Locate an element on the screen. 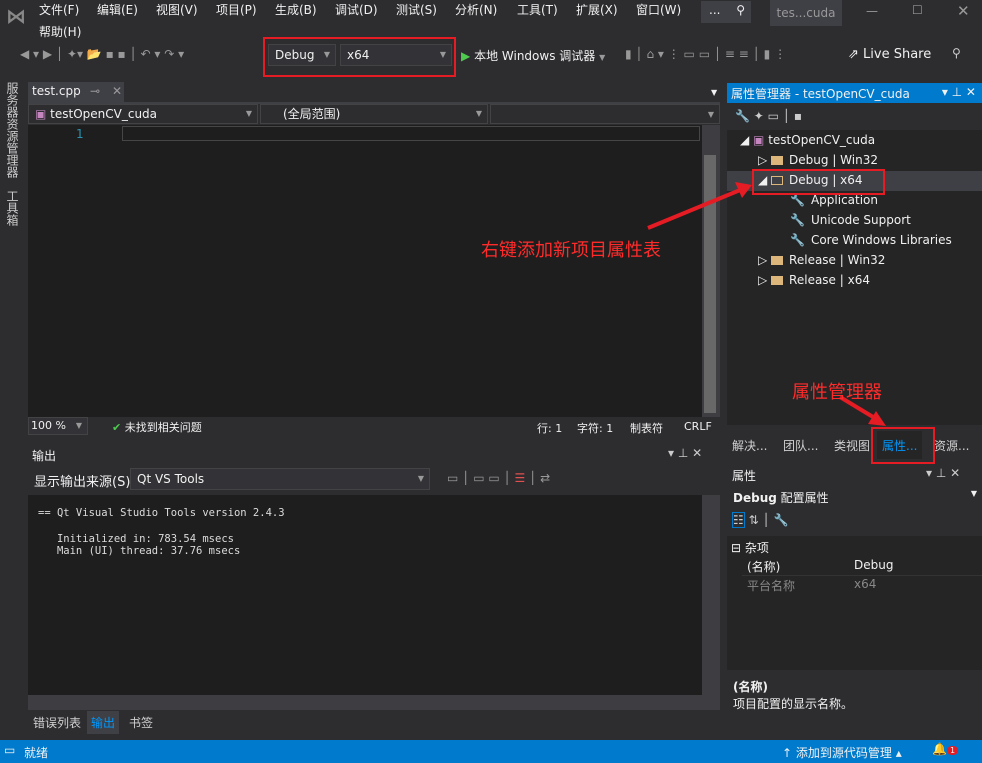 The image size is (982, 763). property-description-title: (名称) is located at coordinates (750, 687).